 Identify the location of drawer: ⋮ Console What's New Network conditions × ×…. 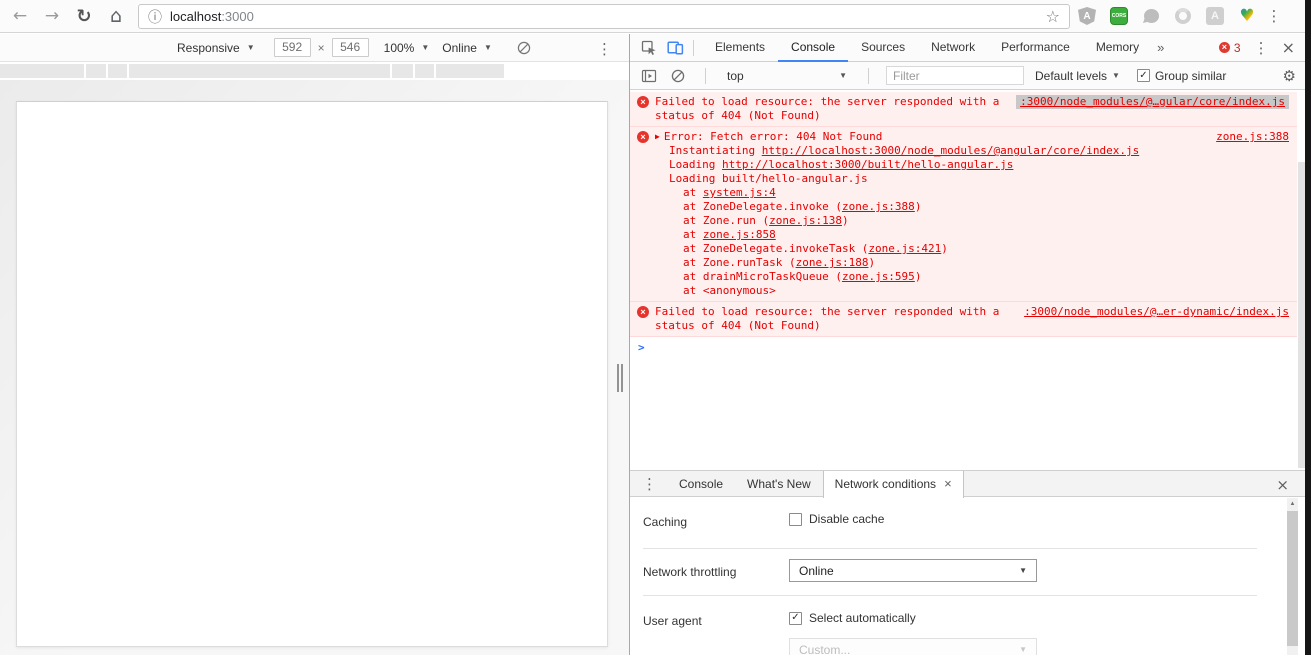
(967, 562).